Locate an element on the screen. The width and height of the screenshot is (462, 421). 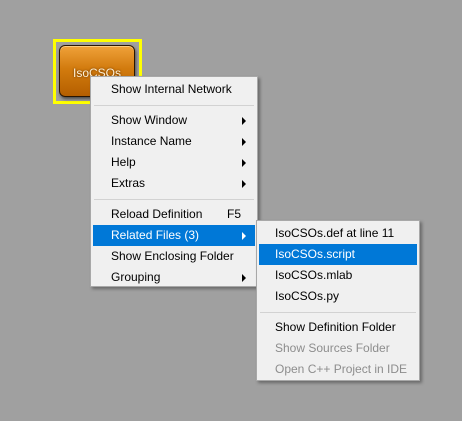
menu-item-related-files: Related Files (3) is located at coordinates (174, 235).